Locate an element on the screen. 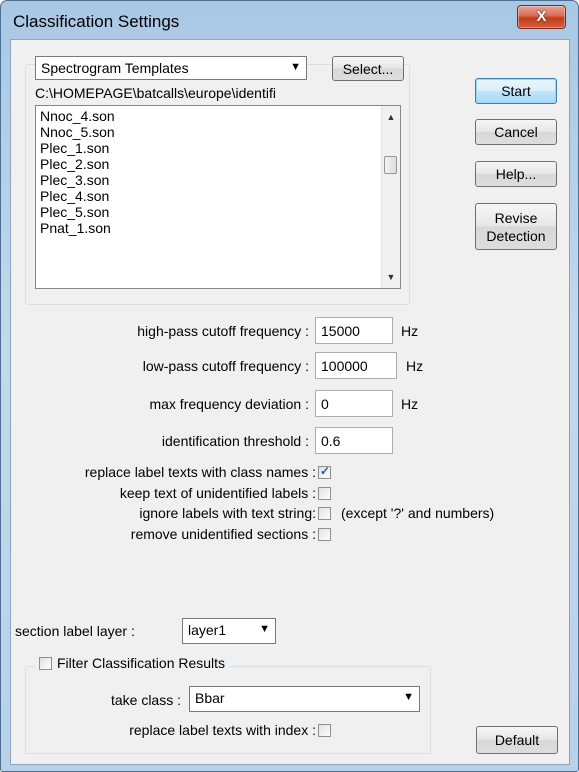  scroll-thumb is located at coordinates (390, 165).